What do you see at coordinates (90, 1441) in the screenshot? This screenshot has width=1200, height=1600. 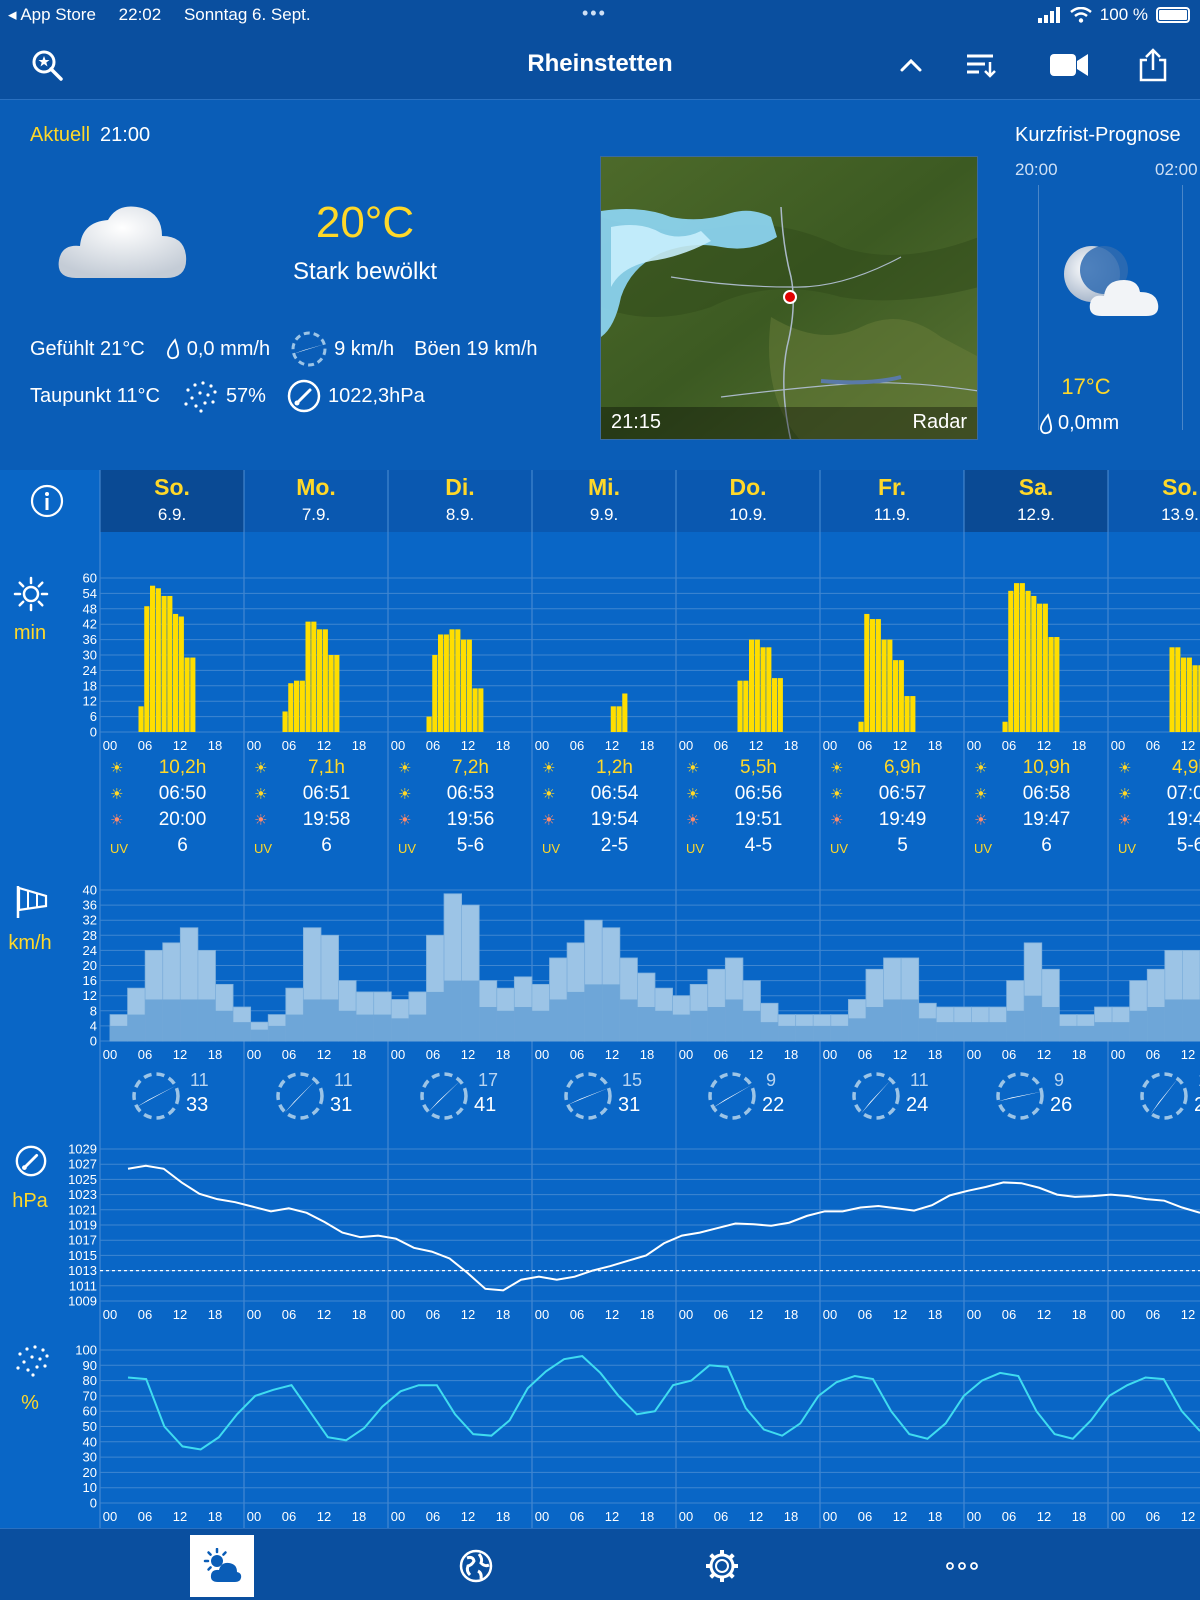 I see `y-tick-label: 40` at bounding box center [90, 1441].